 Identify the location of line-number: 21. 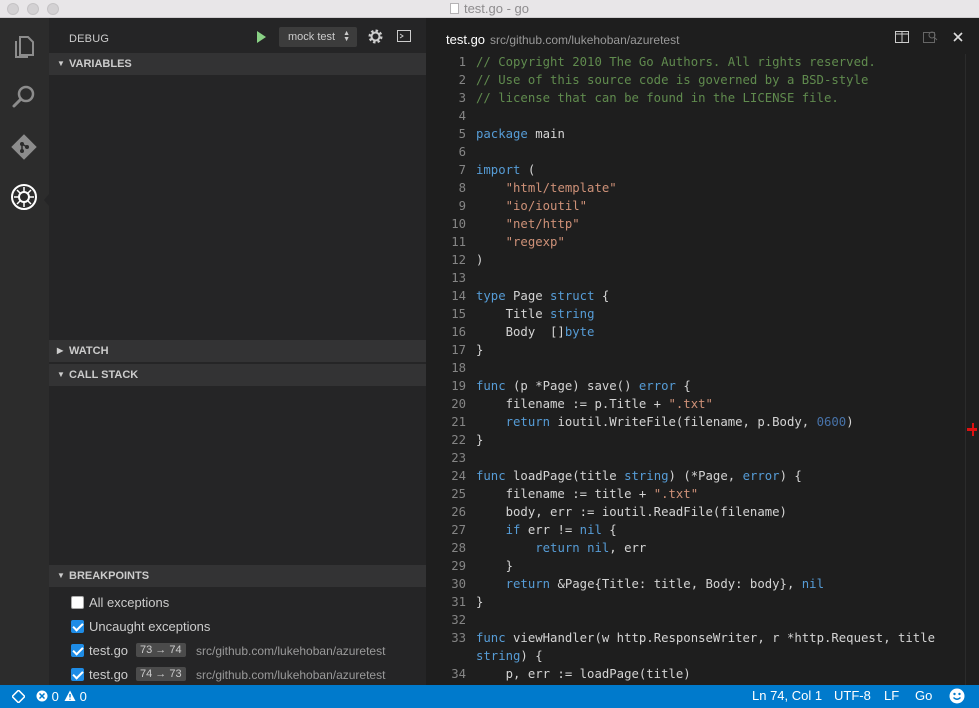
(455, 422).